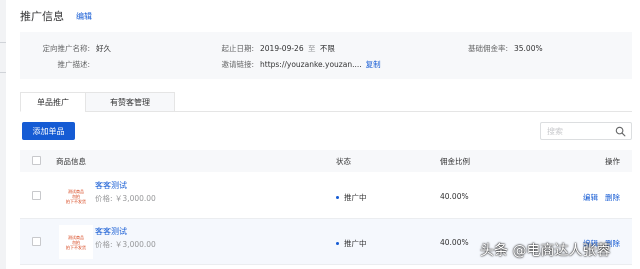  I want to click on header-rate: 佣金比例, so click(455, 161).